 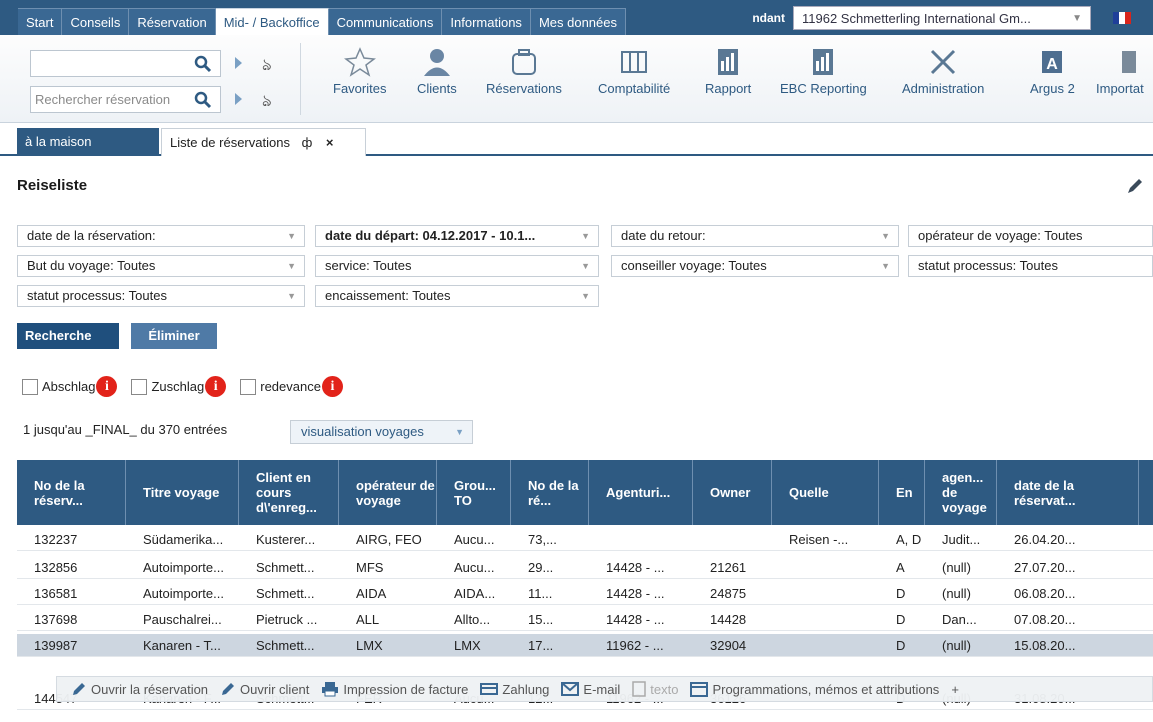 I want to click on process-status-filter-2: statut processus: Toutes ▼, so click(x=161, y=296).